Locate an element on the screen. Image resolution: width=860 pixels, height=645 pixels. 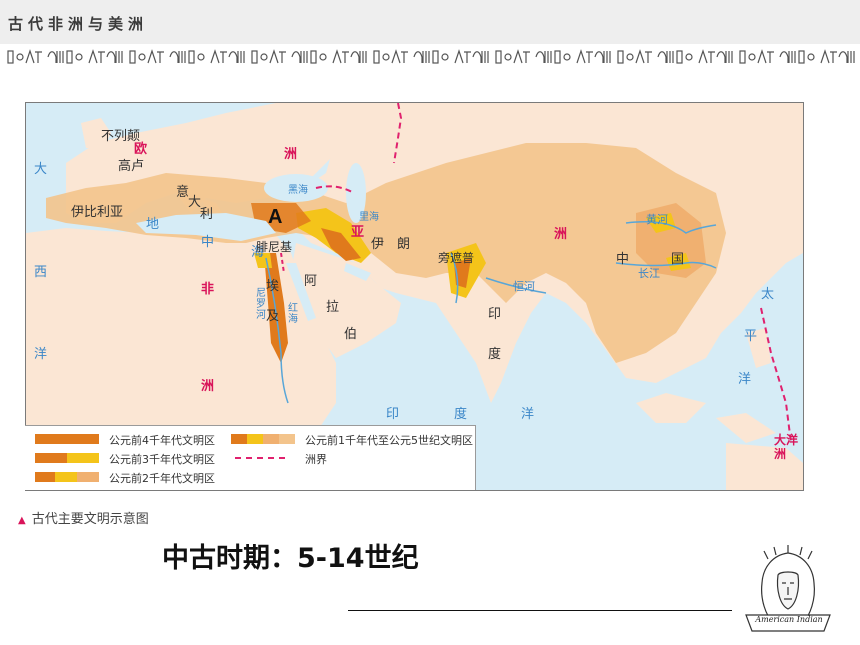
map-marker-a: A is located at coordinates (275, 217).